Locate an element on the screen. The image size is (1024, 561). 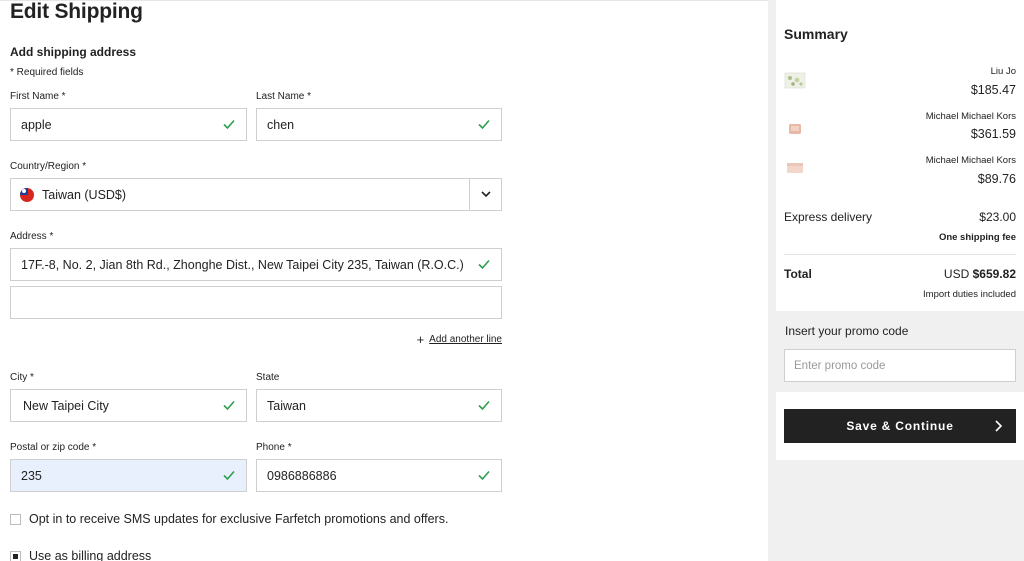
chevron-right-icon is located at coordinates (999, 426).